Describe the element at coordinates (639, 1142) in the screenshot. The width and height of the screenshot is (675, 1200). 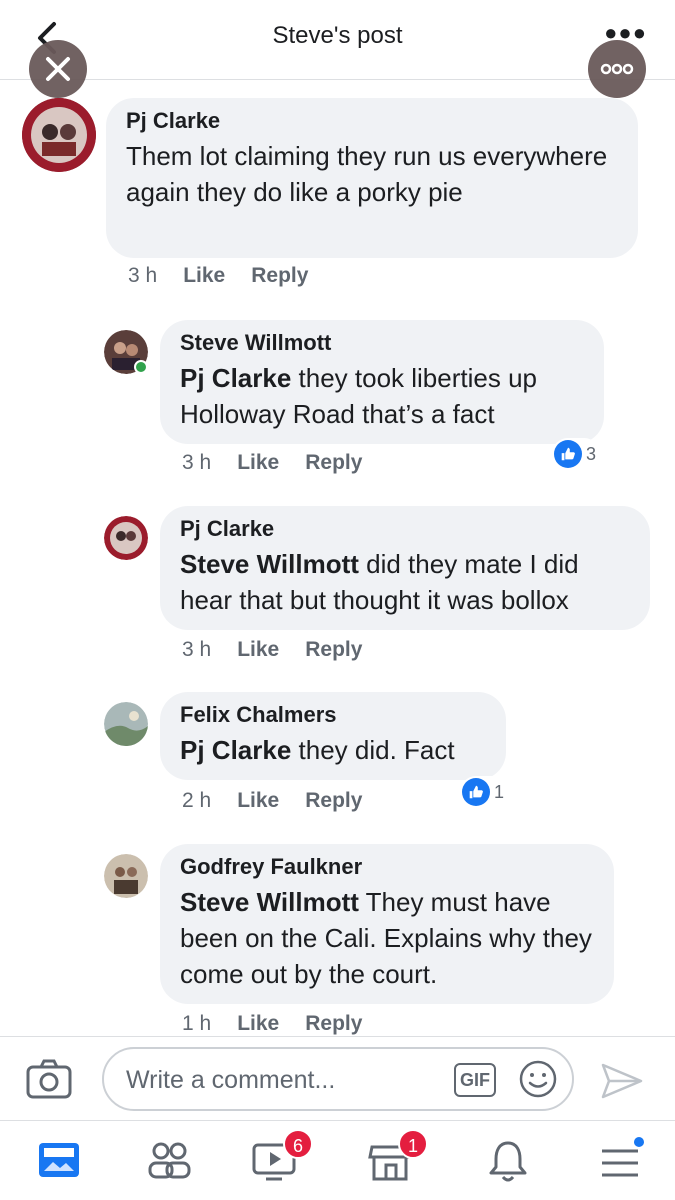
I see `menu-notification-dot` at that location.